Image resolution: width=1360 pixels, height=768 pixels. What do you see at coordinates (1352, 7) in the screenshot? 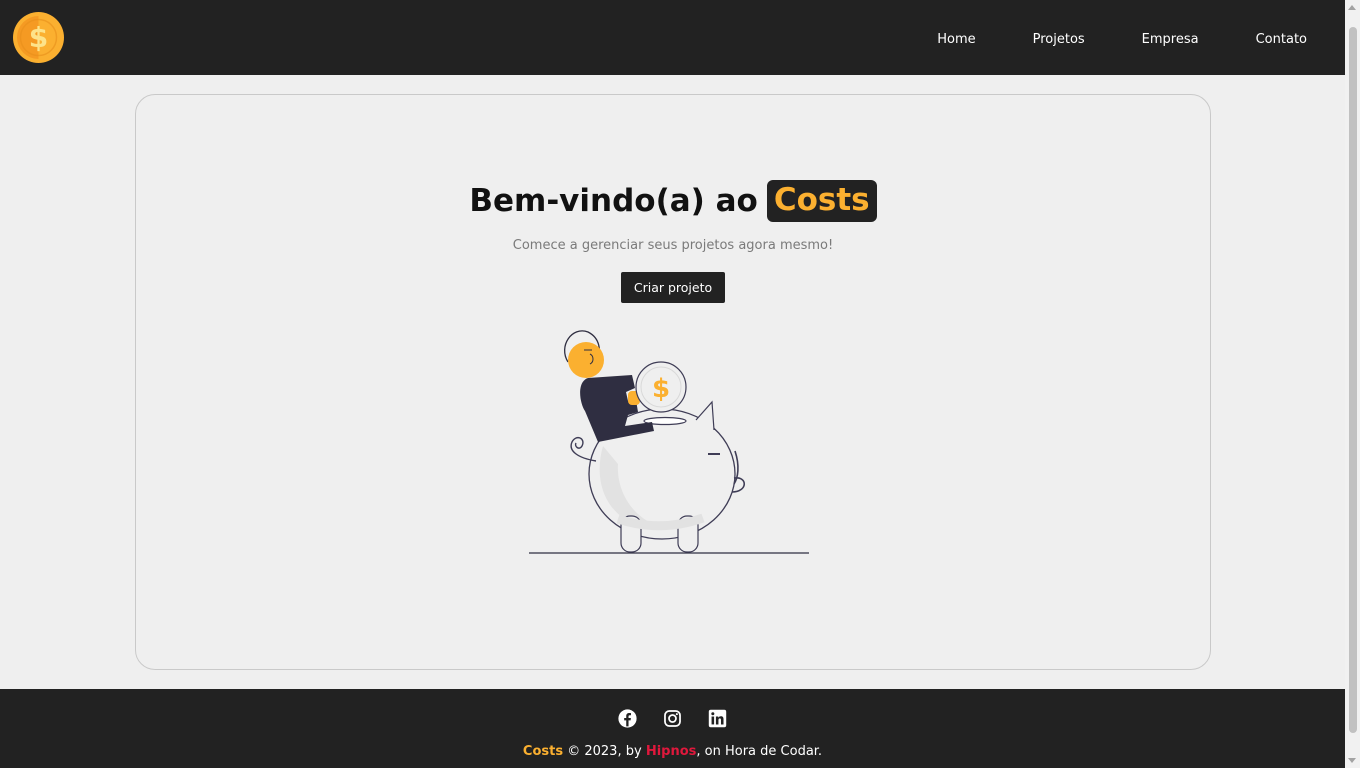
I see `scroll-up-arrow-icon` at bounding box center [1352, 7].